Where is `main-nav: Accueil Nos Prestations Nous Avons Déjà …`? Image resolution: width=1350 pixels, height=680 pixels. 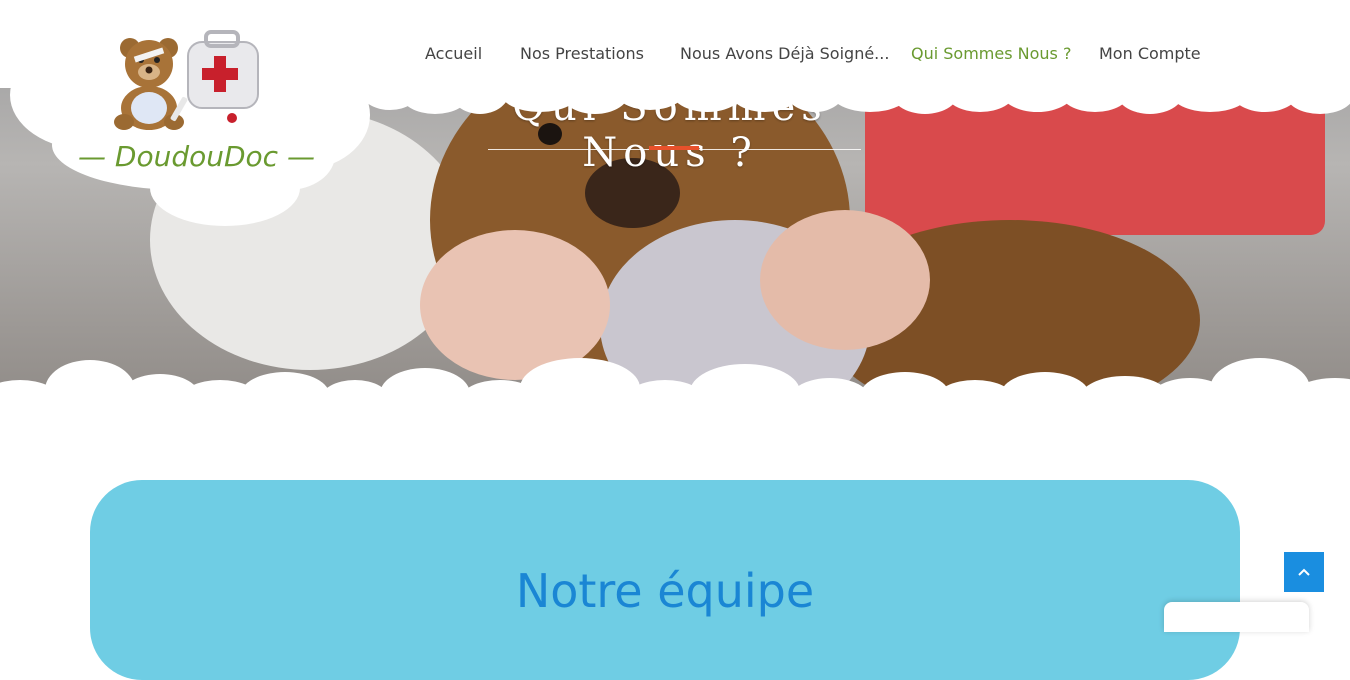 main-nav: Accueil Nos Prestations Nous Avons Déjà … is located at coordinates (675, 58).